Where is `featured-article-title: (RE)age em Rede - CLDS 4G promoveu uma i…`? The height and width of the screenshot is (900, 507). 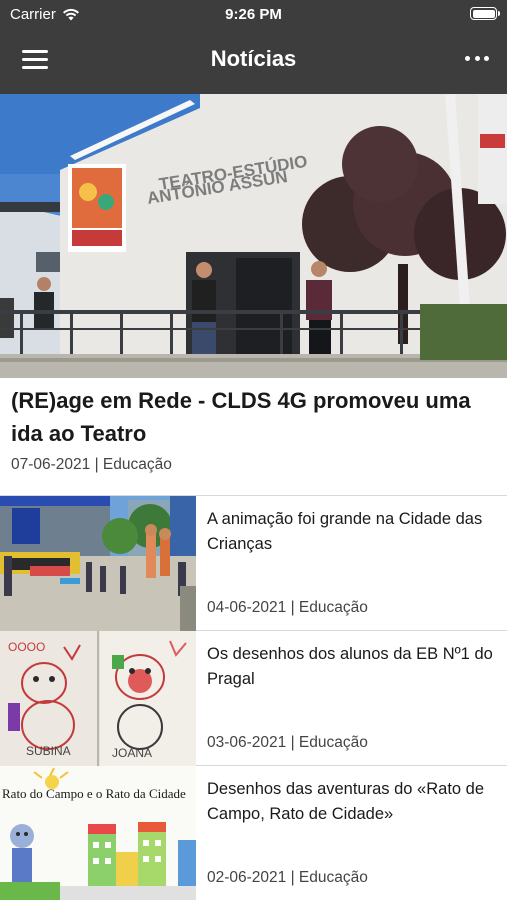 featured-article-title: (RE)age em Rede - CLDS 4G promoveu uma i… is located at coordinates (253, 417).